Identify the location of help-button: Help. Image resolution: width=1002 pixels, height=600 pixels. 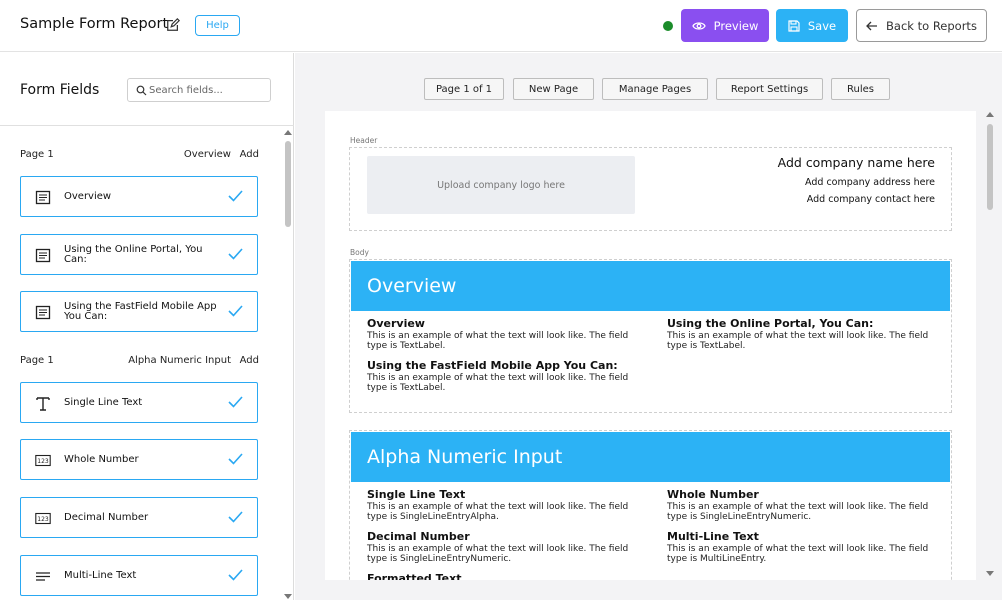
(217, 25).